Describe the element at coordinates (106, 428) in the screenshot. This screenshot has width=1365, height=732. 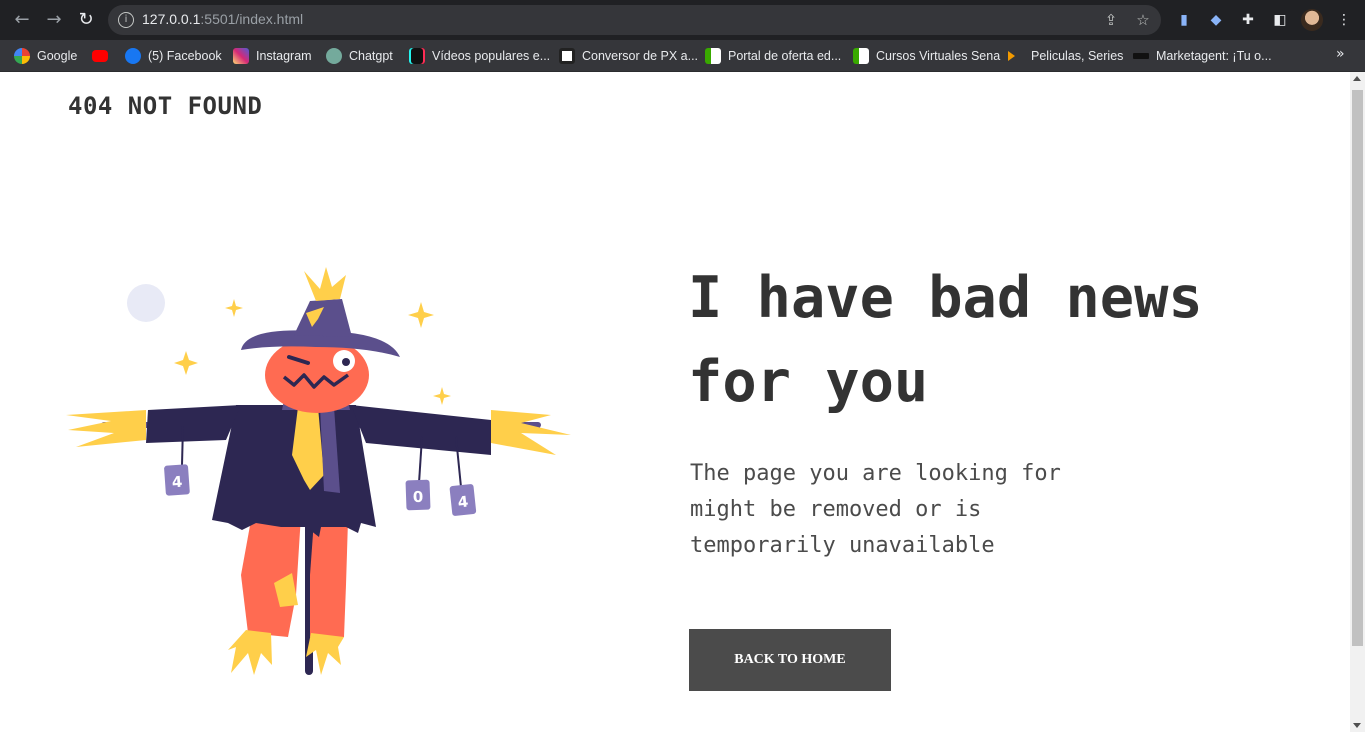
I see `left-straw-hand` at that location.